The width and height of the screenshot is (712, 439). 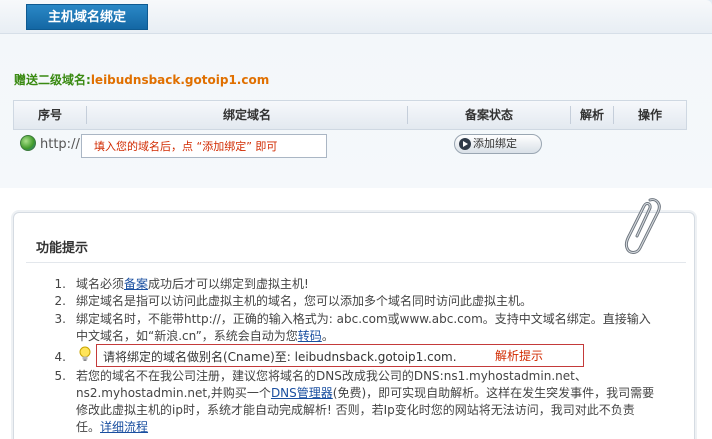 What do you see at coordinates (62, 248) in the screenshot?
I see `tips-heading: 功能提示` at bounding box center [62, 248].